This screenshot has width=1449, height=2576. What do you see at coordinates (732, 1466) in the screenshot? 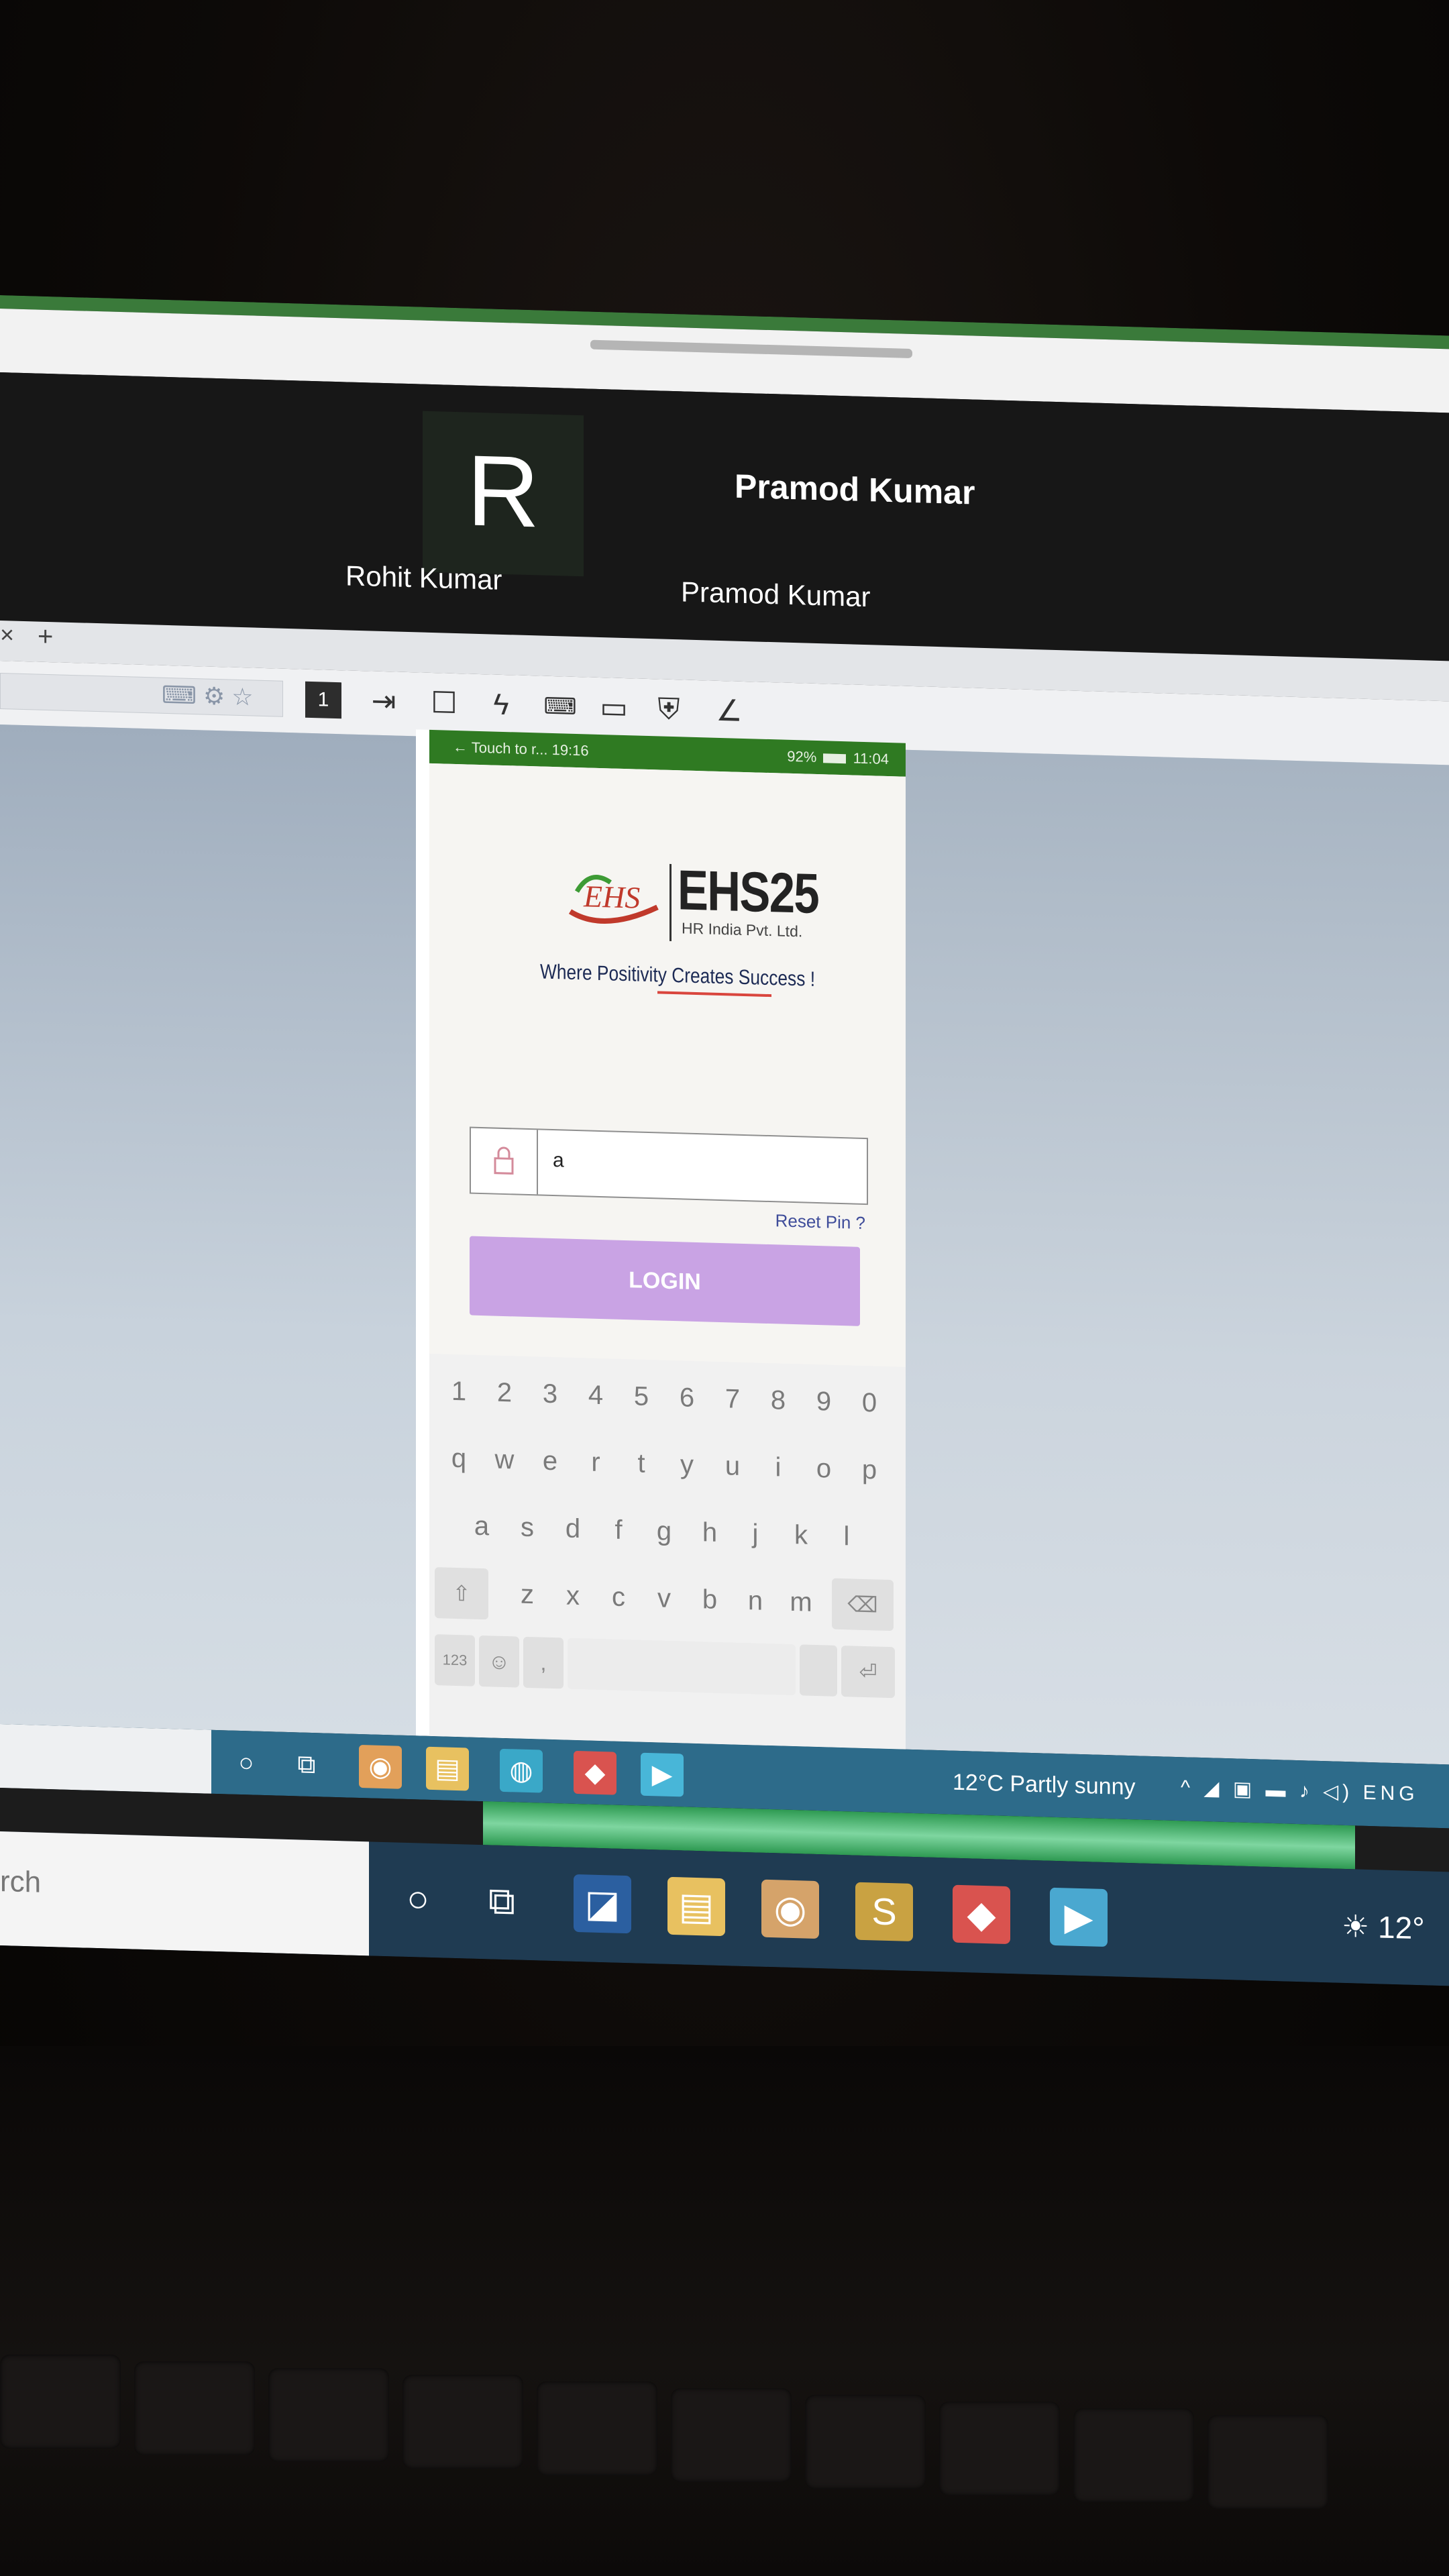
I see `key-u: u` at bounding box center [732, 1466].